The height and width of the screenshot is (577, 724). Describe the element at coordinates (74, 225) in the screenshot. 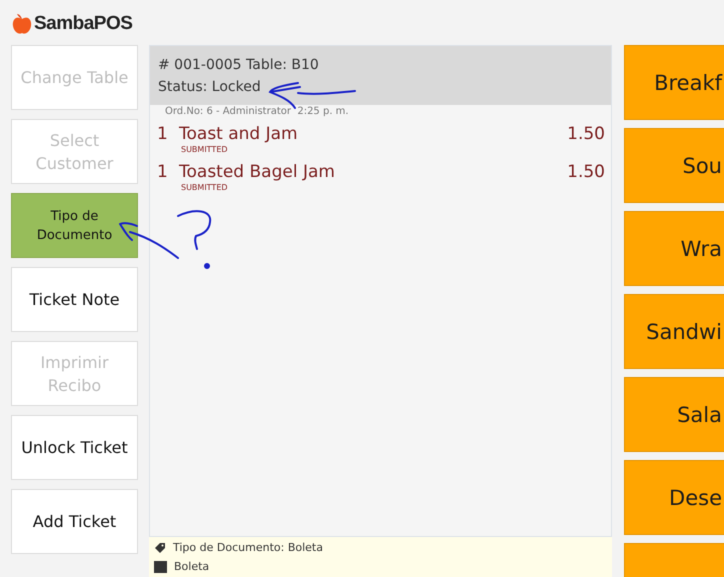

I see `action-button: Tipo de Documento` at that location.